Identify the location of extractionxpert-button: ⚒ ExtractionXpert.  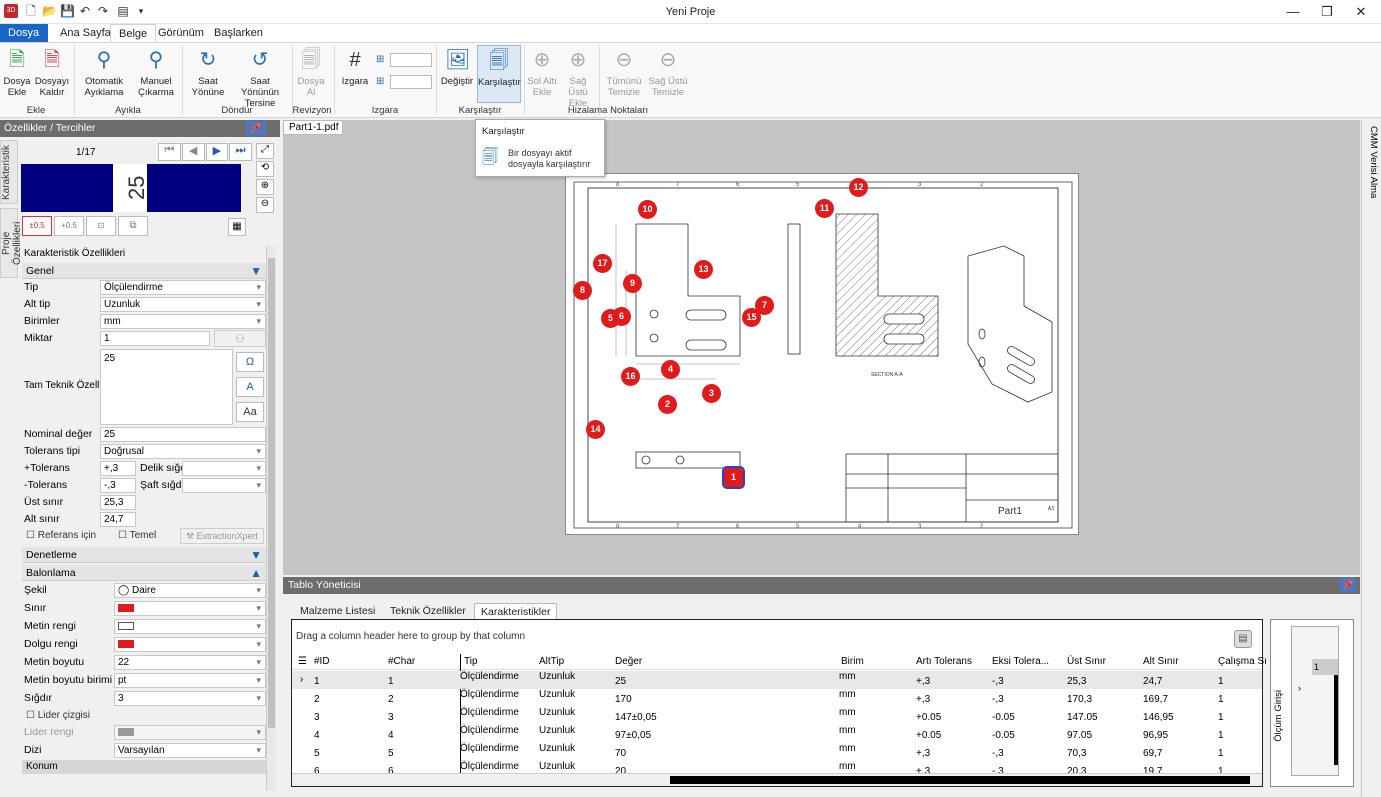
(222, 536).